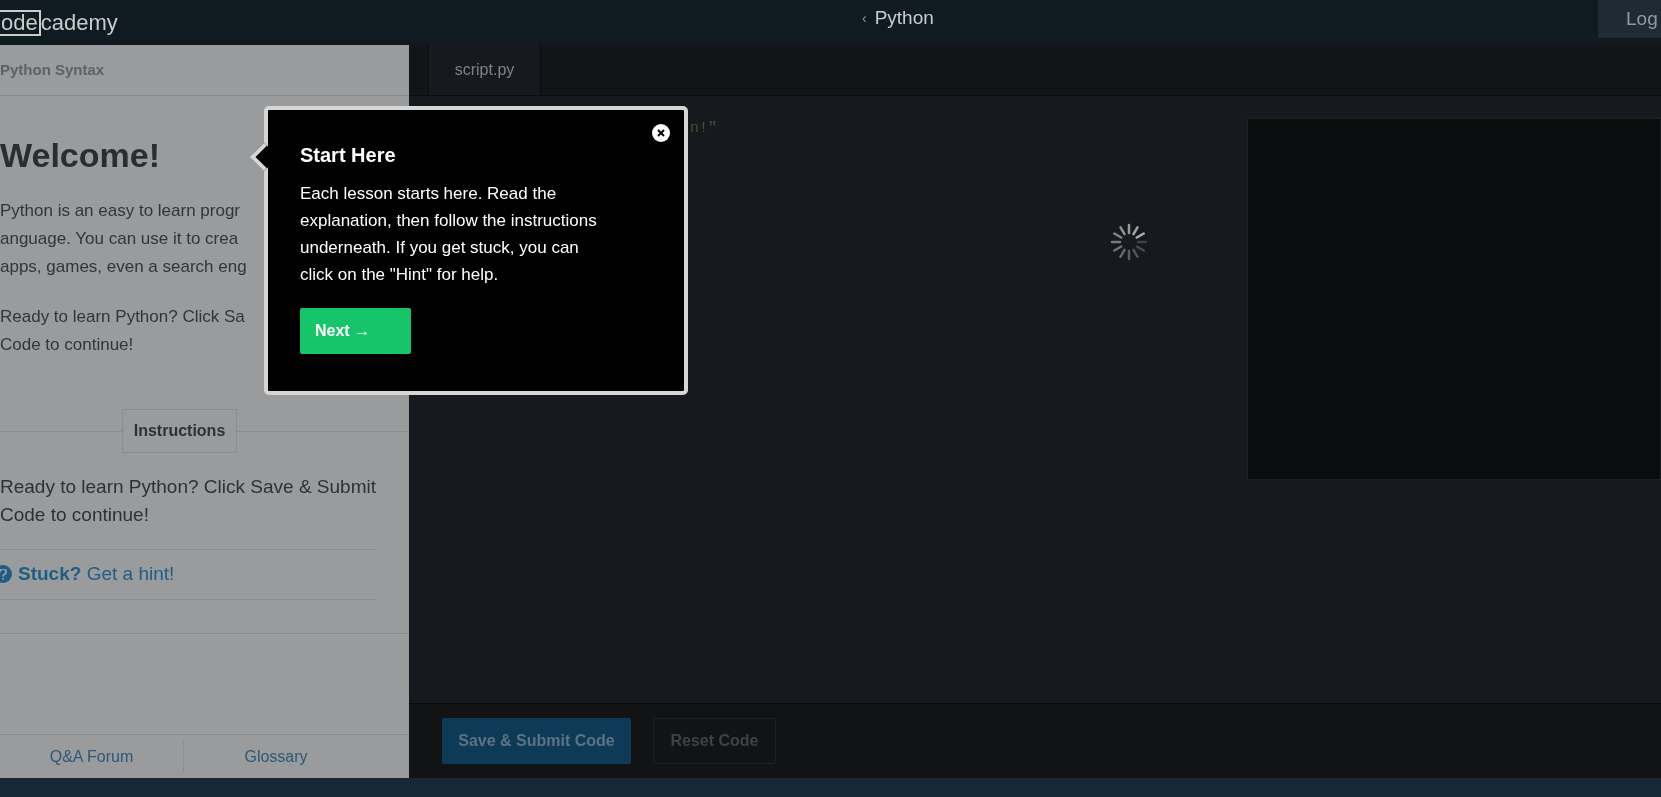 The height and width of the screenshot is (797, 1661). Describe the element at coordinates (484, 69) in the screenshot. I see `file-tab: script.py` at that location.